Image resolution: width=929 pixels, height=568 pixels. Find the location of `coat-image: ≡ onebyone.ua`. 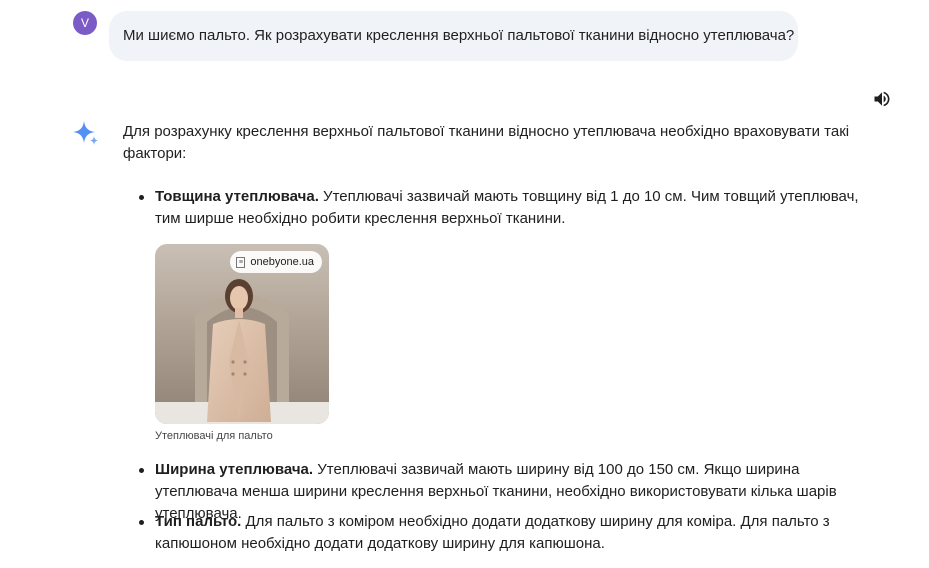

coat-image: ≡ onebyone.ua is located at coordinates (242, 334).